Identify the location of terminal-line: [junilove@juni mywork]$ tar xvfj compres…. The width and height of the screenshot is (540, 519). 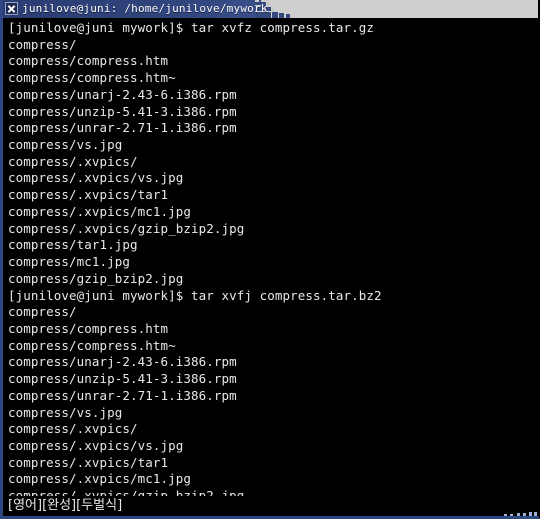
(195, 295).